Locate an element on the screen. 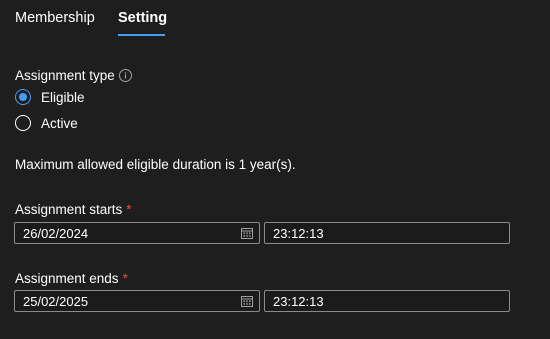 The height and width of the screenshot is (339, 550). assignment-starts-text: Assignment starts is located at coordinates (69, 209).